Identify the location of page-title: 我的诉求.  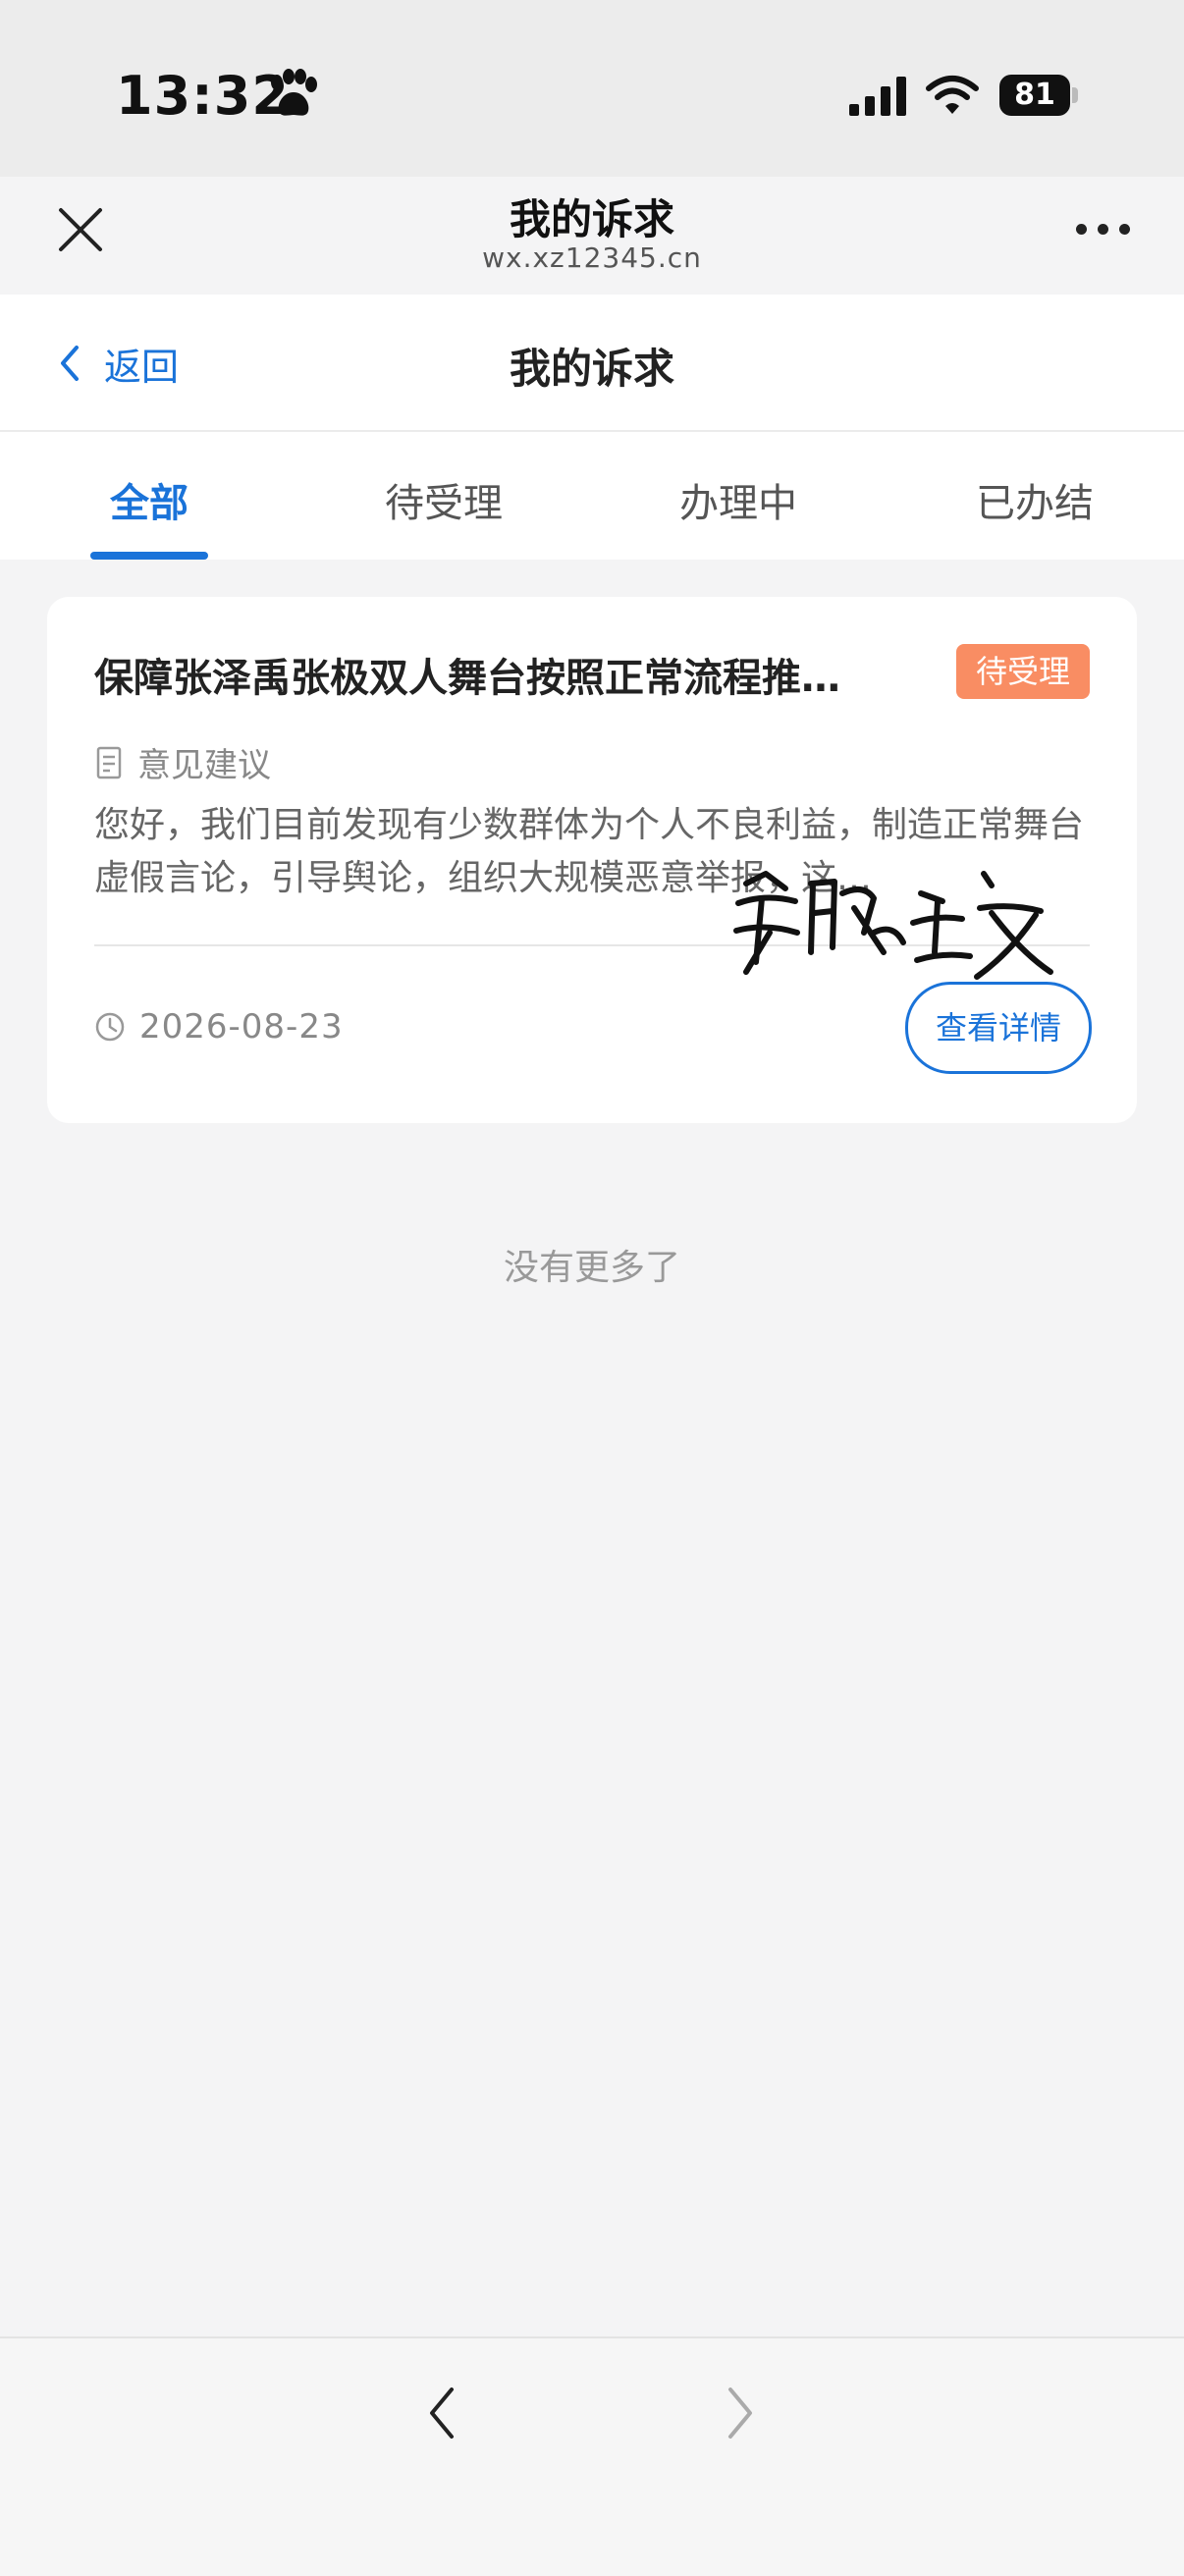
(591, 369).